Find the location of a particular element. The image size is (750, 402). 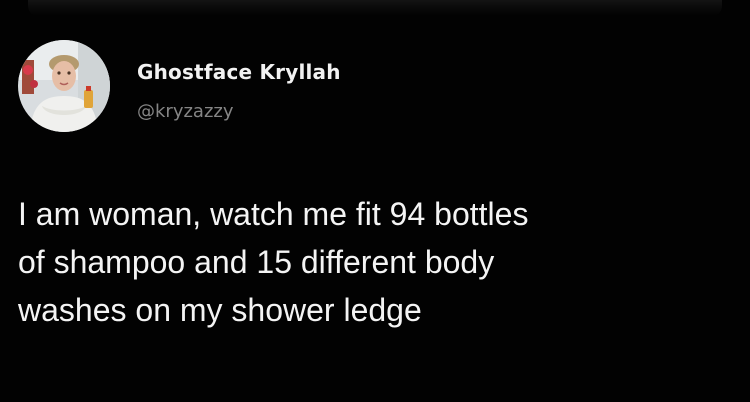

author-display-name: Ghostface Kryllah is located at coordinates (239, 72).